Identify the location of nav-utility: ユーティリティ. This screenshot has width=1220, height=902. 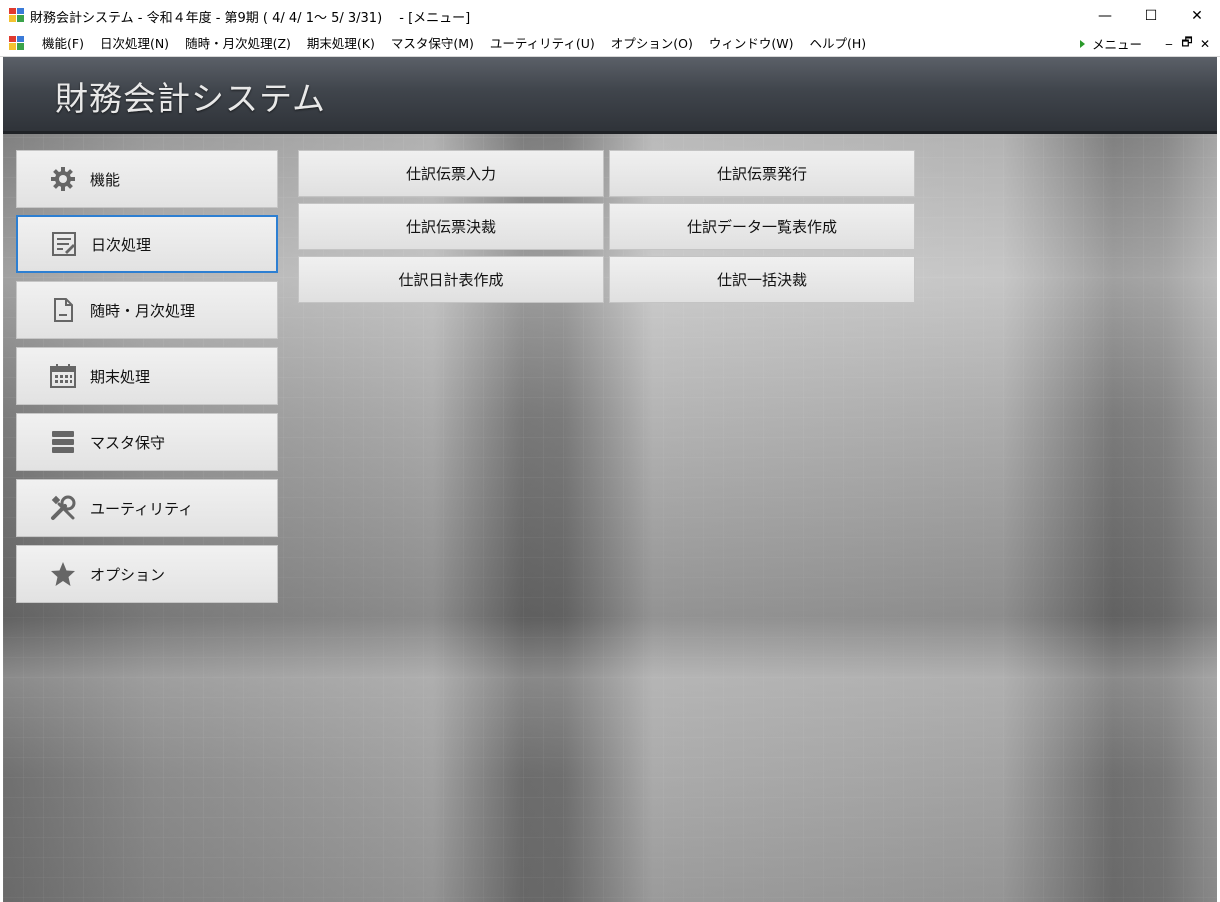
(147, 508).